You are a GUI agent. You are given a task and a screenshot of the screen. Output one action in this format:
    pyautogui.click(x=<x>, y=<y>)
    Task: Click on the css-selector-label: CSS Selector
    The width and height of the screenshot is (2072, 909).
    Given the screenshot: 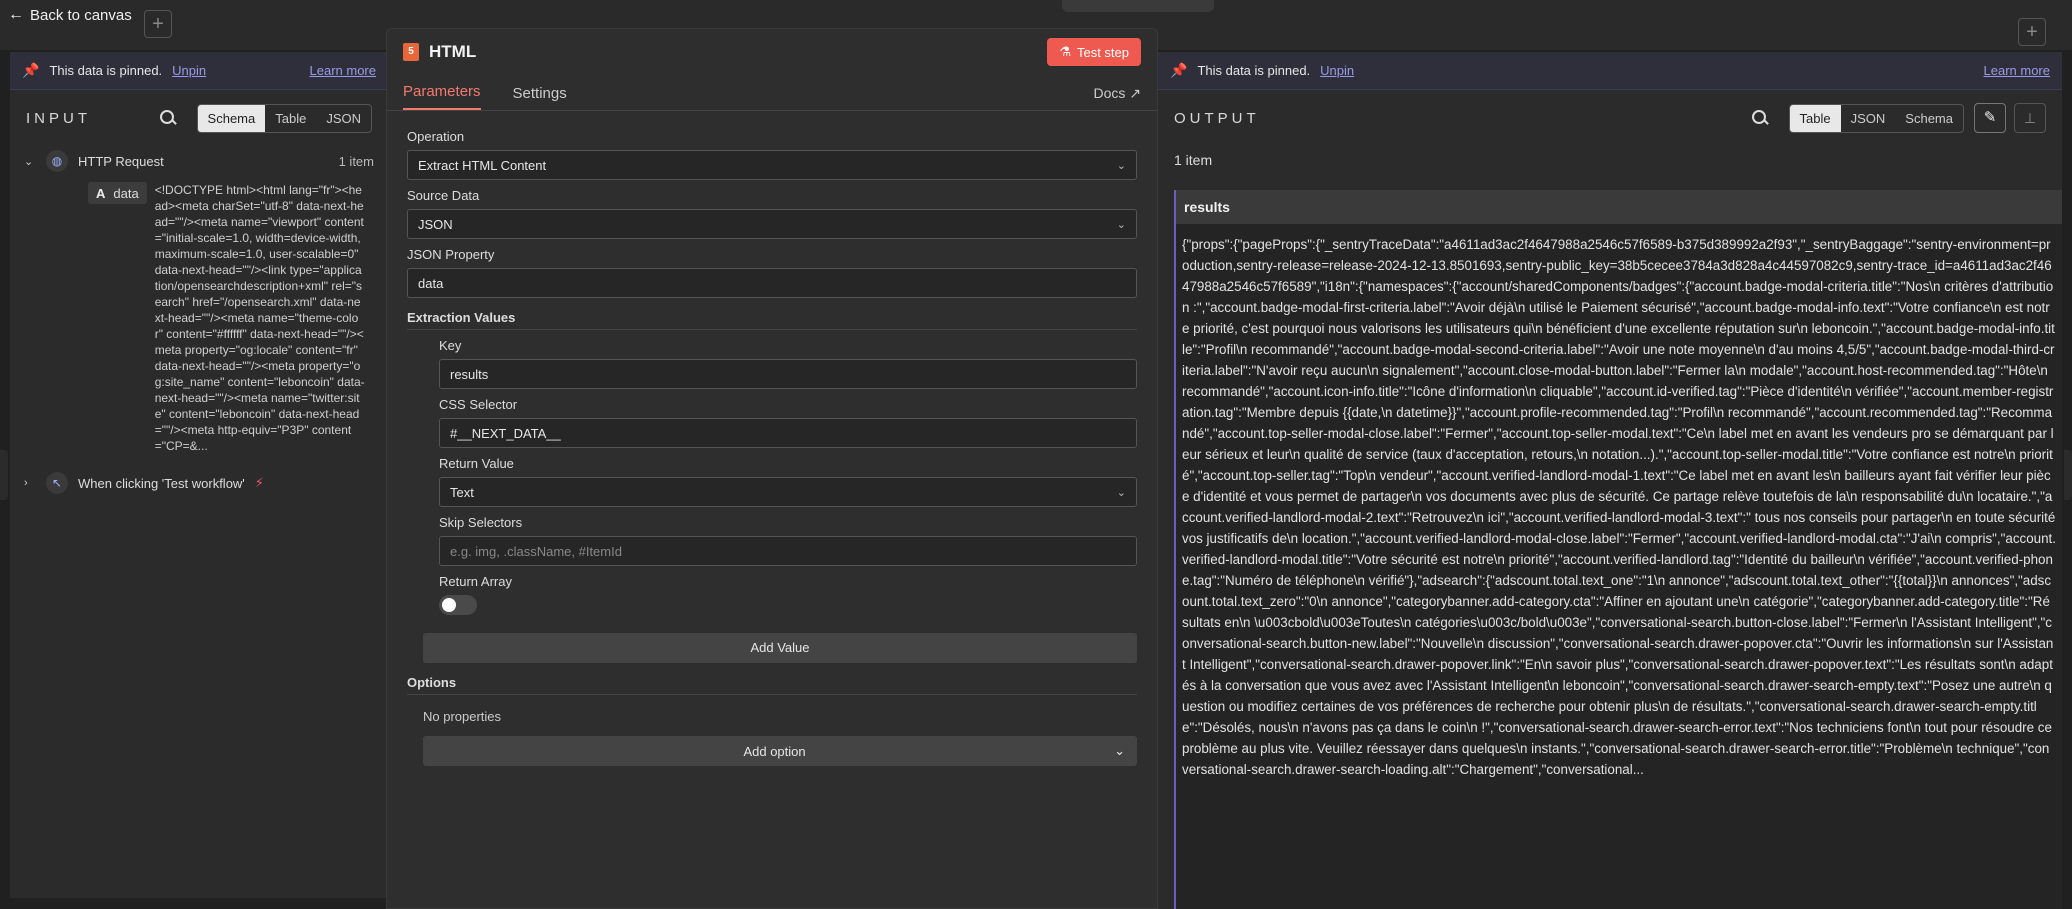 What is the action you would take?
    pyautogui.click(x=478, y=404)
    